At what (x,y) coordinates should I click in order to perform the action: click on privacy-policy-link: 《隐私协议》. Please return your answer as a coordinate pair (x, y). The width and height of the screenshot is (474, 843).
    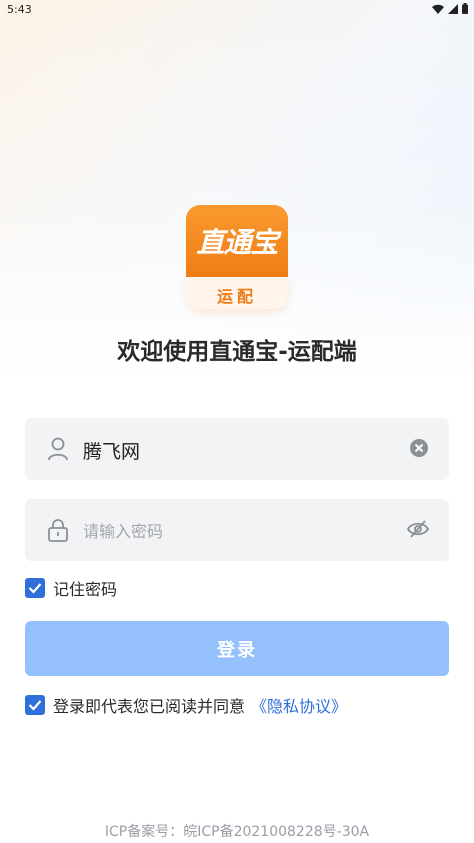
    Looking at the image, I should click on (299, 705).